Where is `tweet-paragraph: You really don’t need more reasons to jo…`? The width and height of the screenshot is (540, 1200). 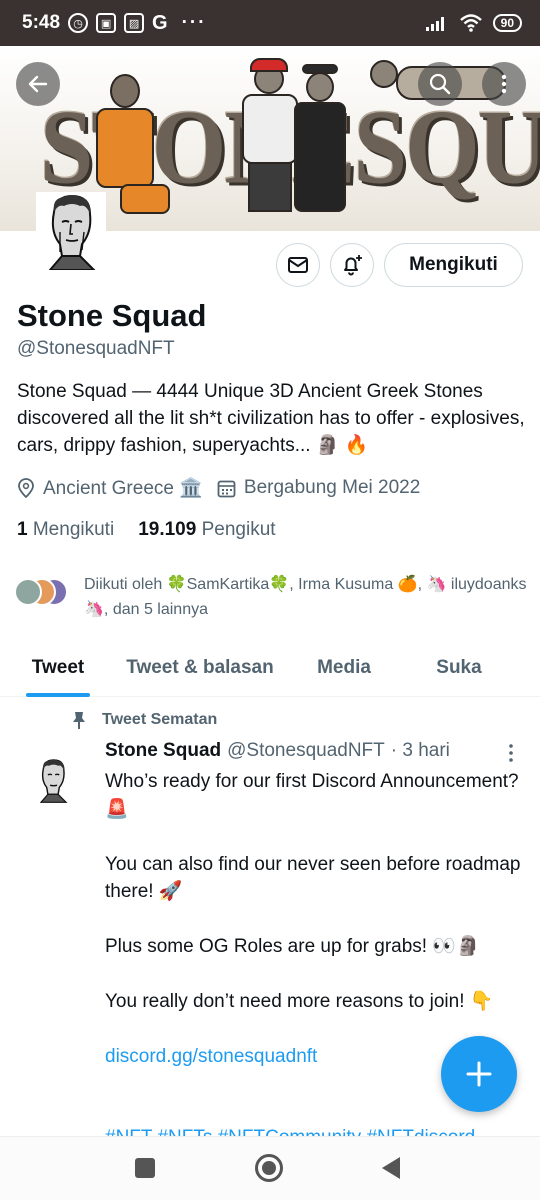 tweet-paragraph: You really don’t need more reasons to jo… is located at coordinates (299, 1001).